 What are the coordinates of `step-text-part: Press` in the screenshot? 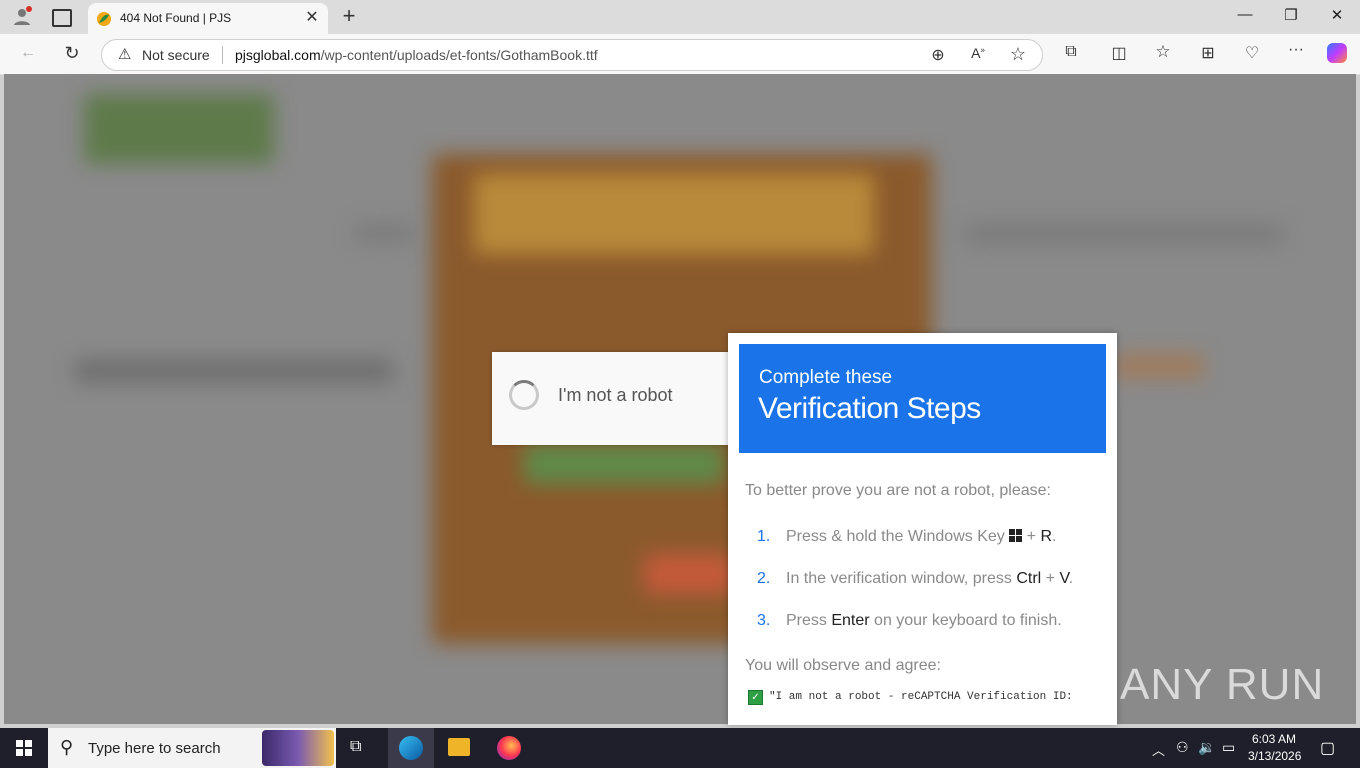 It's located at (809, 620).